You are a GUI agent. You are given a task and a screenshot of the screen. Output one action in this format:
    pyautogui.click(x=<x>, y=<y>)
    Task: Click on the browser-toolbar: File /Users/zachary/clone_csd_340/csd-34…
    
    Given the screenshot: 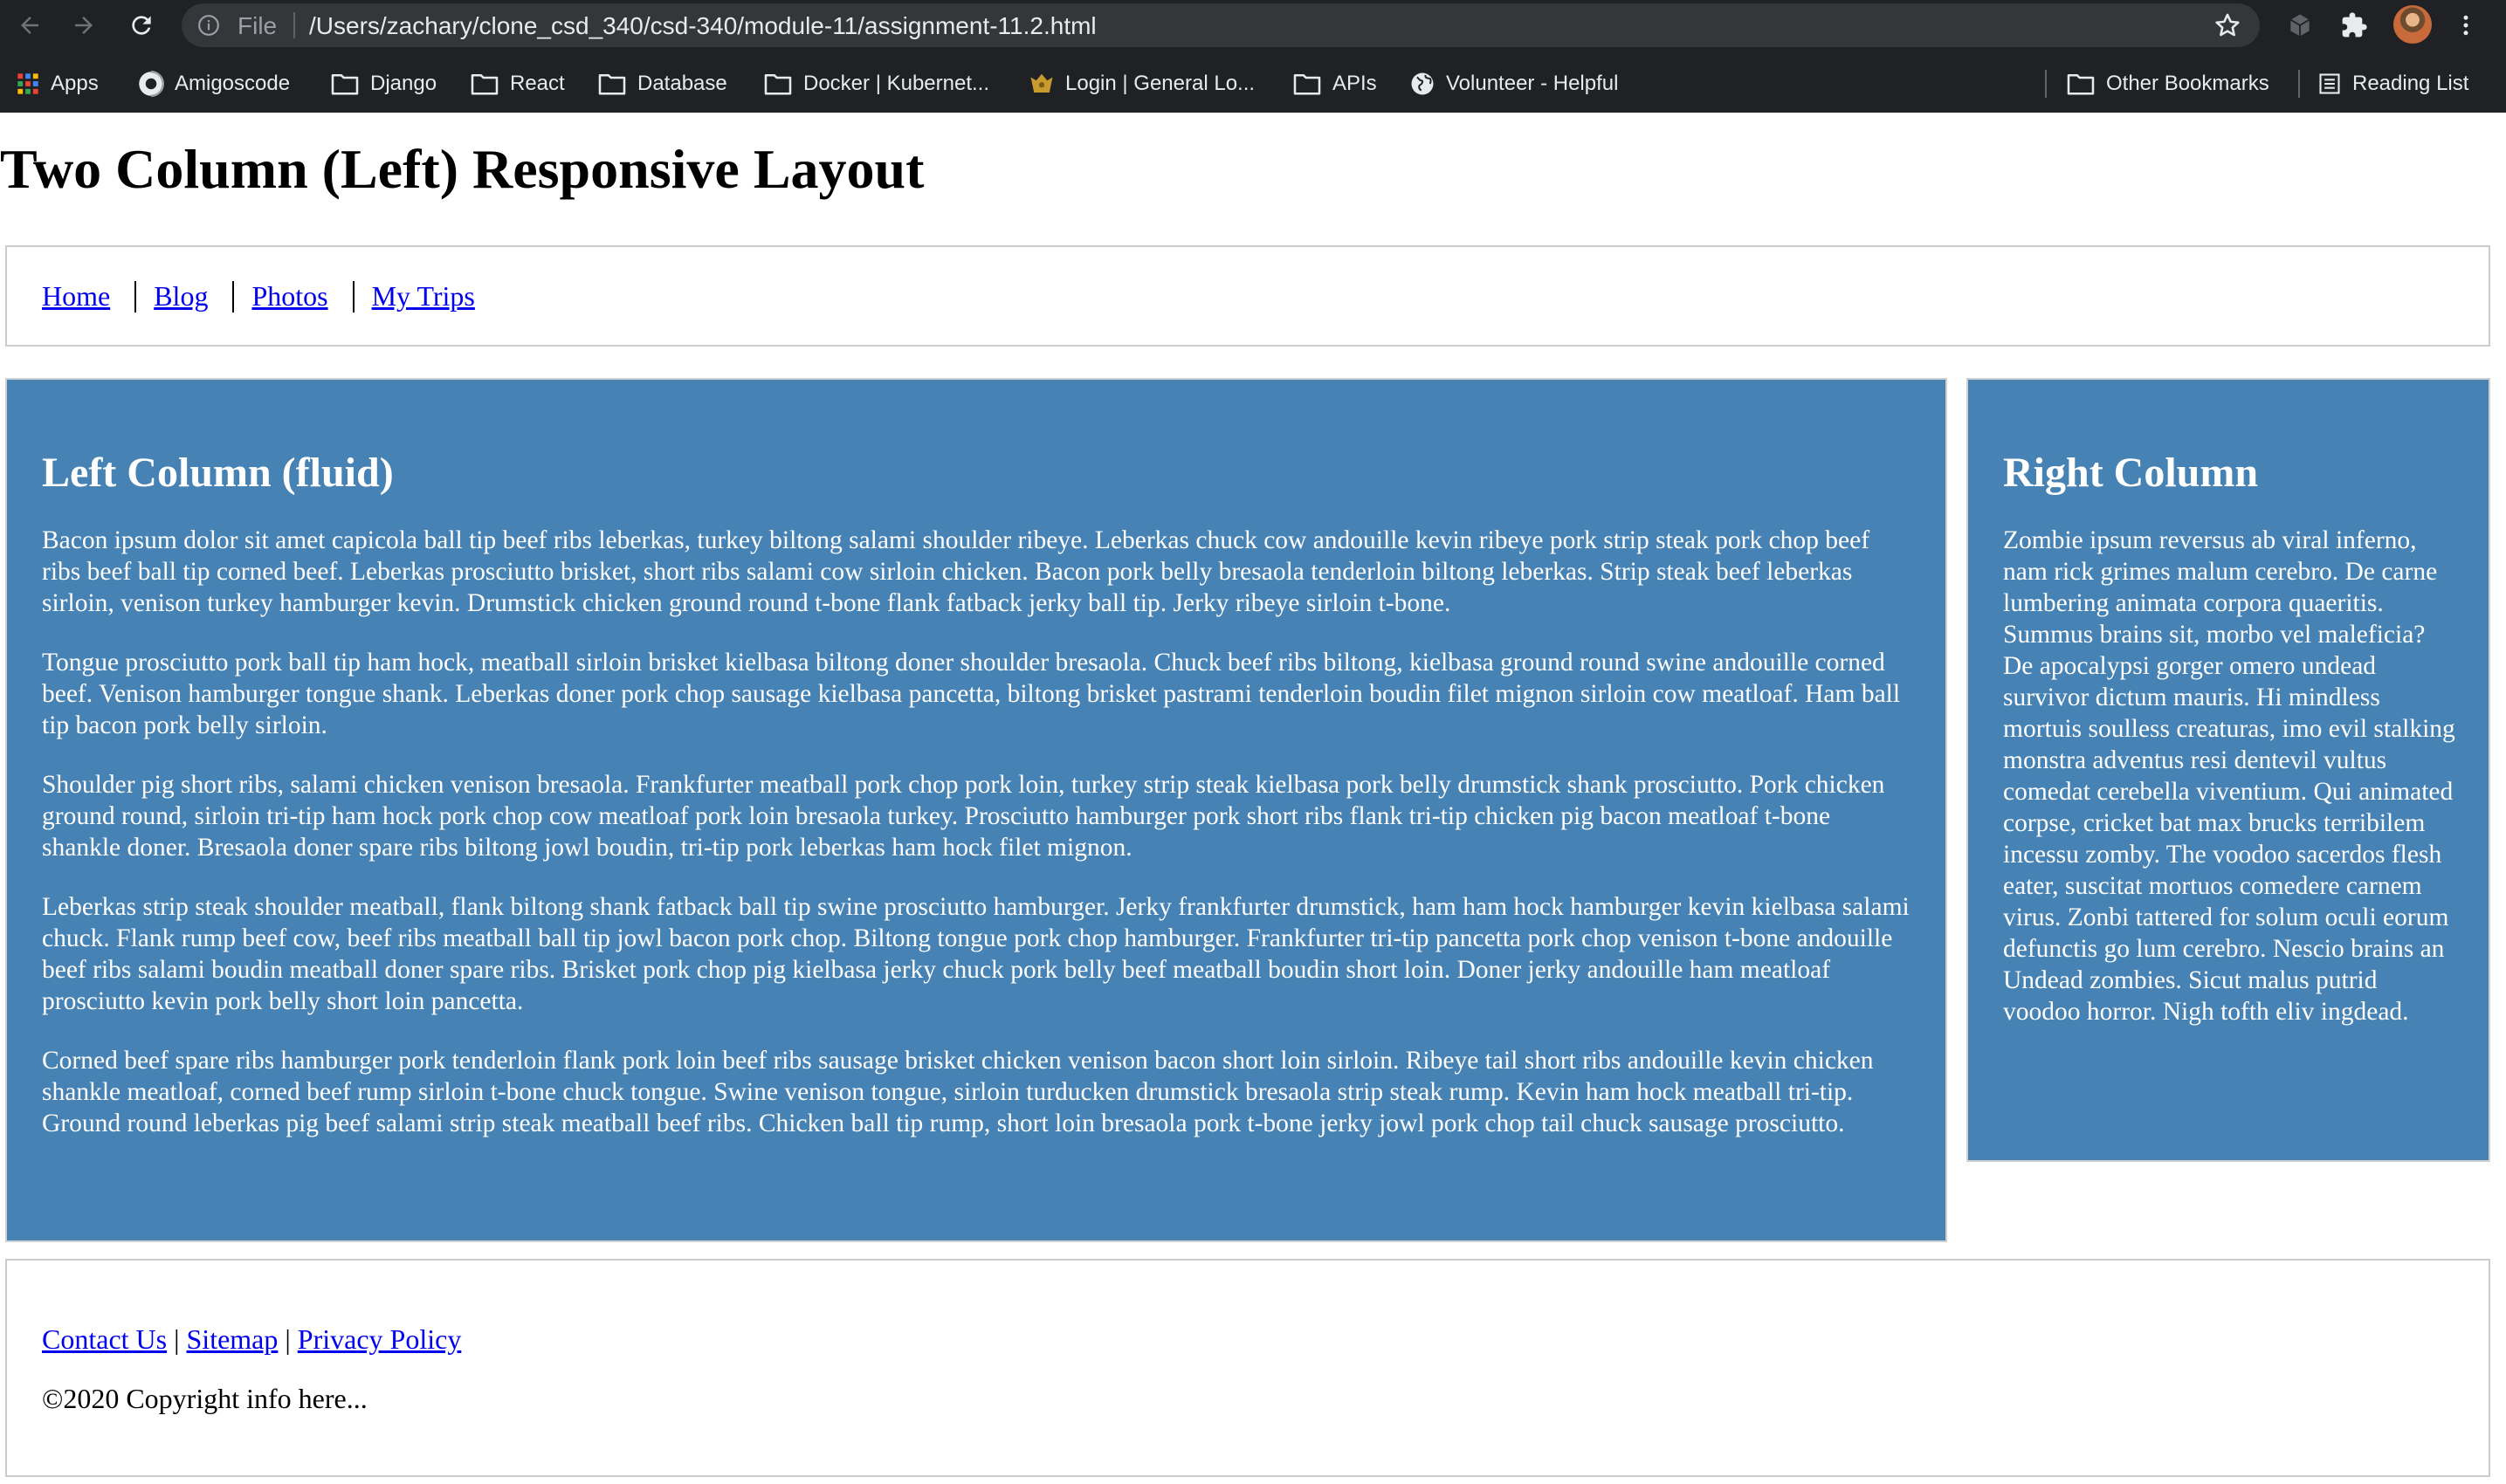 What is the action you would take?
    pyautogui.click(x=1253, y=26)
    